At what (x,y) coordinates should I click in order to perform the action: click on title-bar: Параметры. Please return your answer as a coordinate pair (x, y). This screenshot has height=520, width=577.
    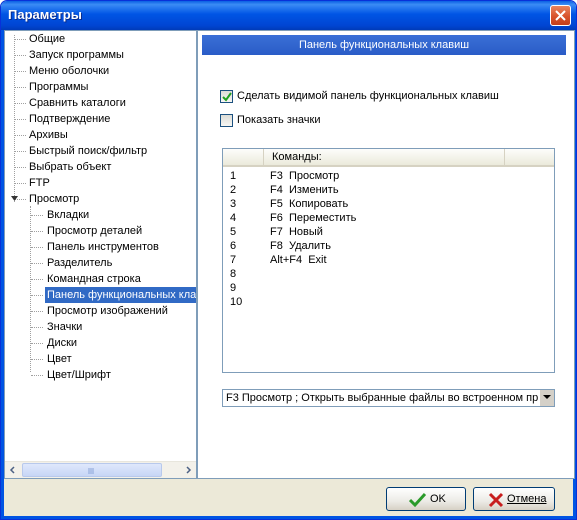
    Looking at the image, I should click on (288, 15).